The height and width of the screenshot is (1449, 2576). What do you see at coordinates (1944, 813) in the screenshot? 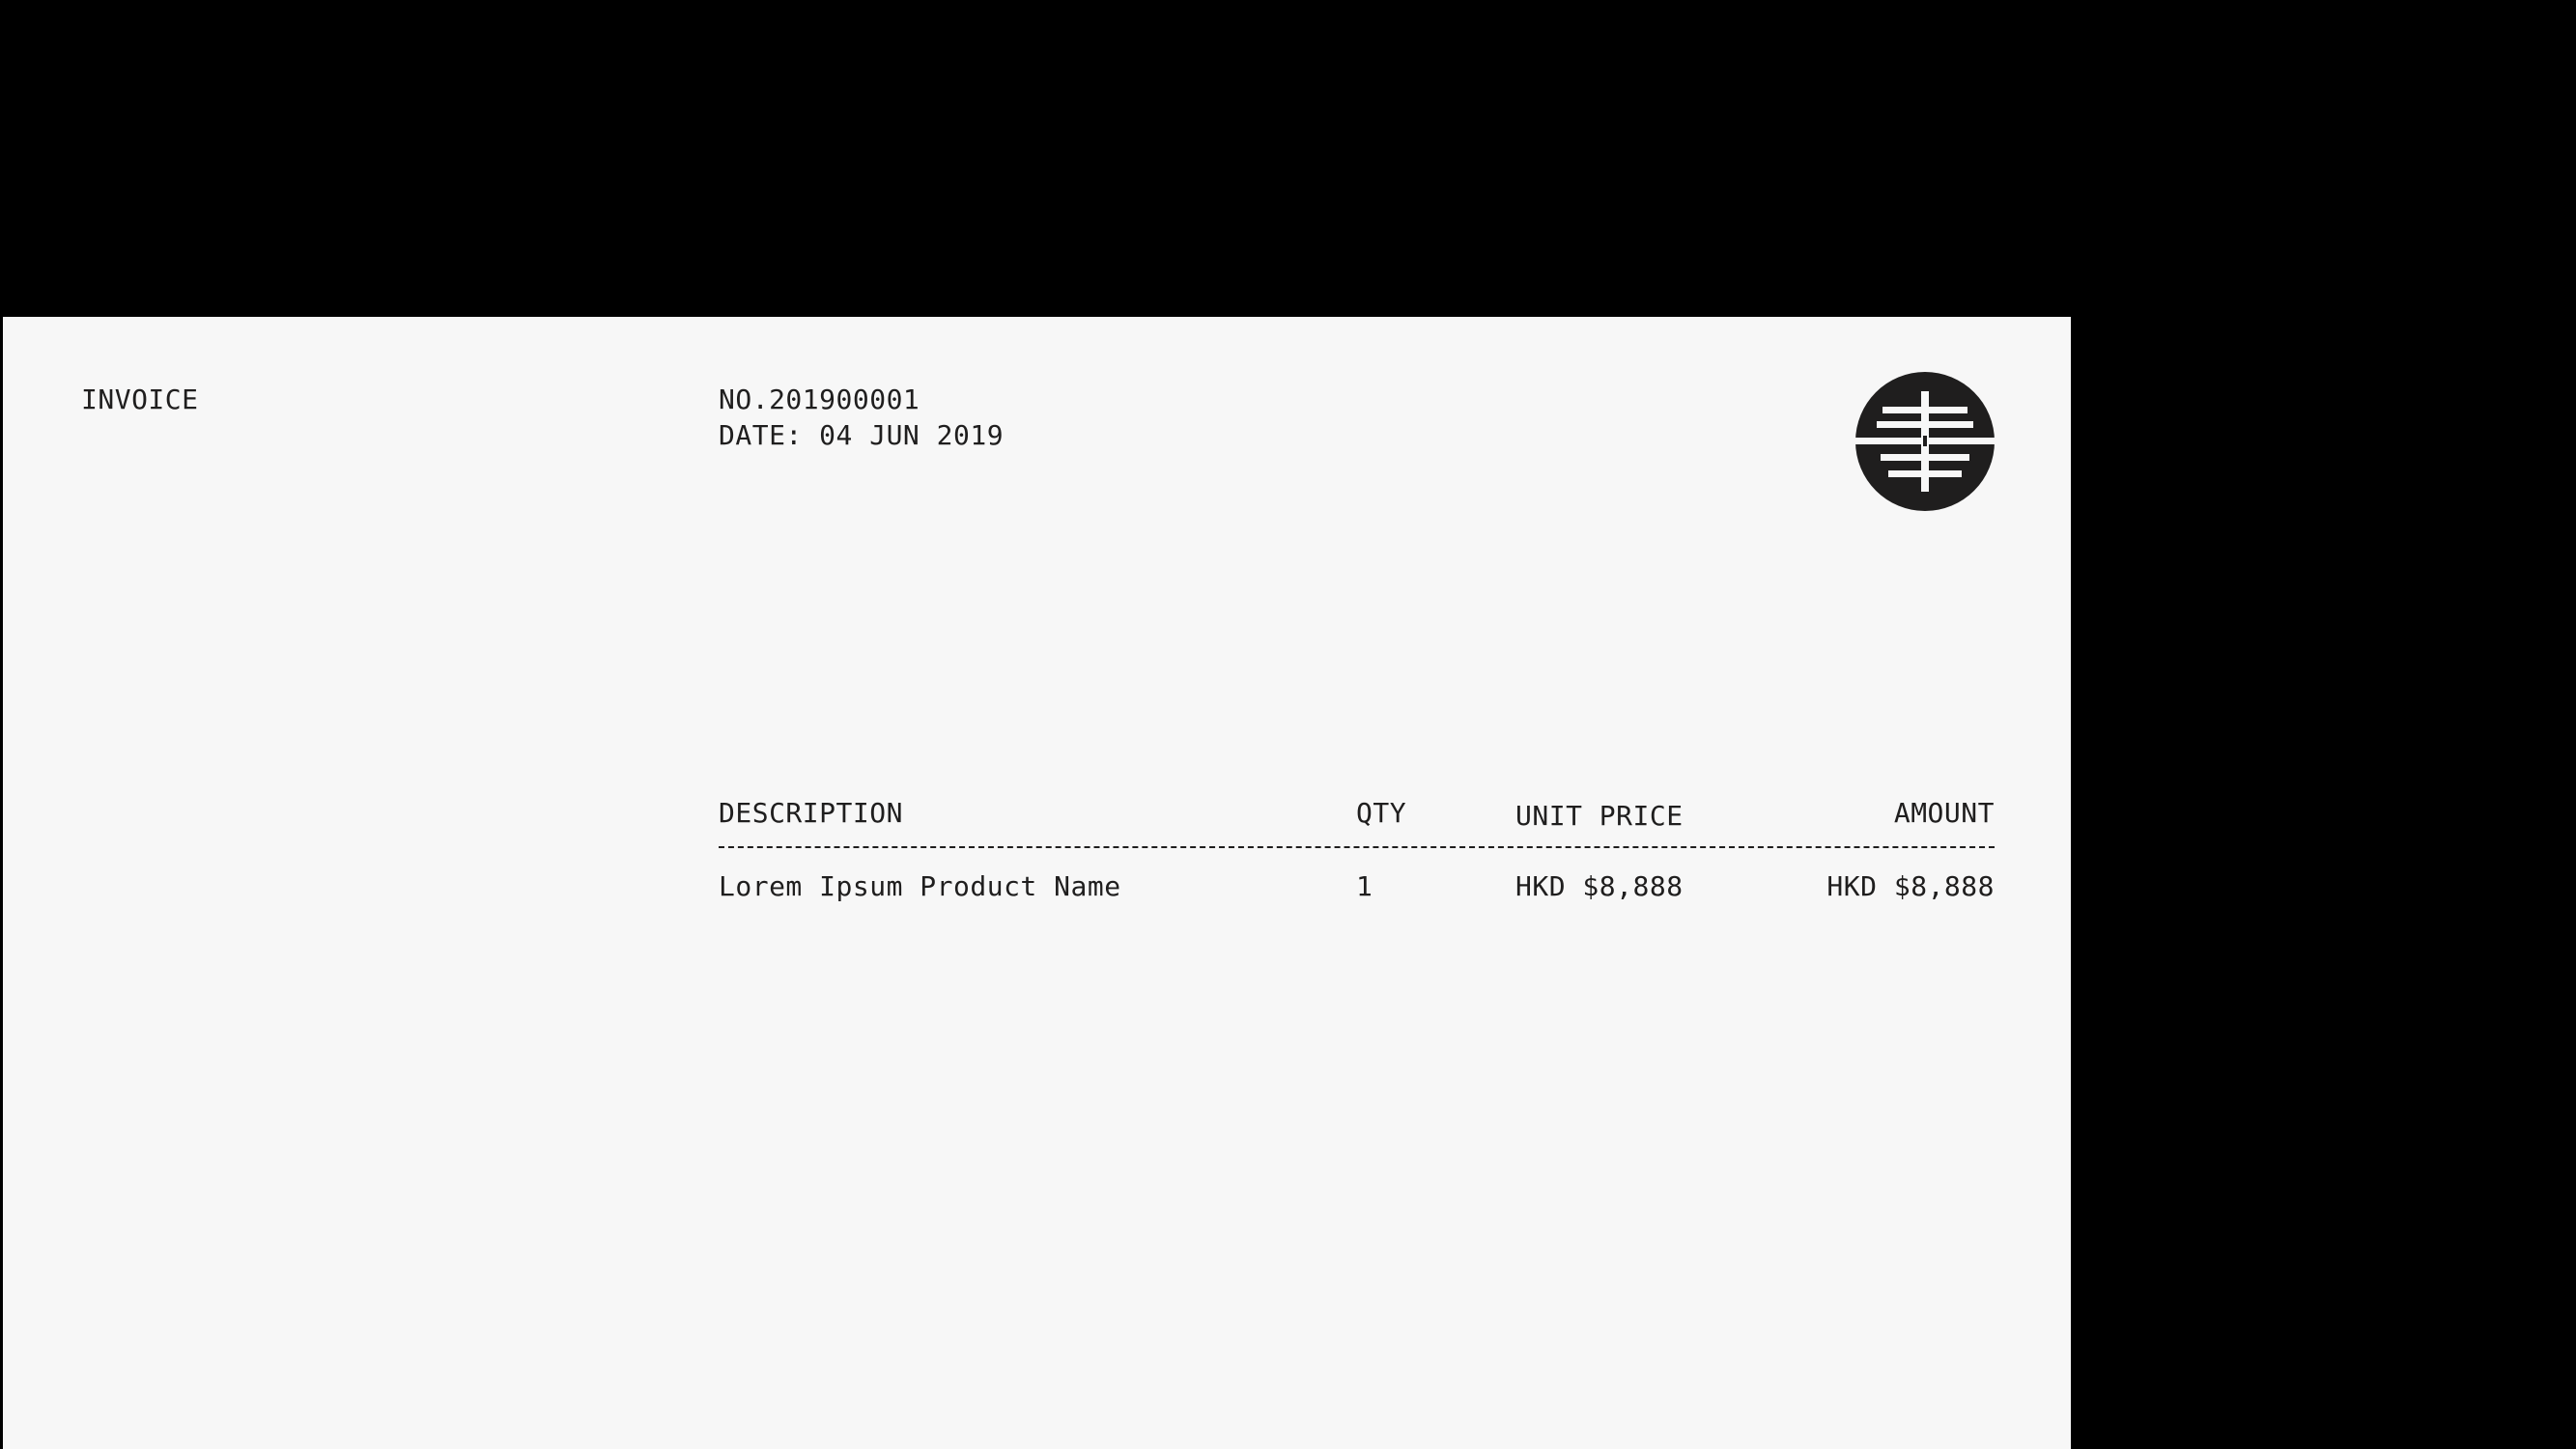
I see `header-amount: AMOUNT` at bounding box center [1944, 813].